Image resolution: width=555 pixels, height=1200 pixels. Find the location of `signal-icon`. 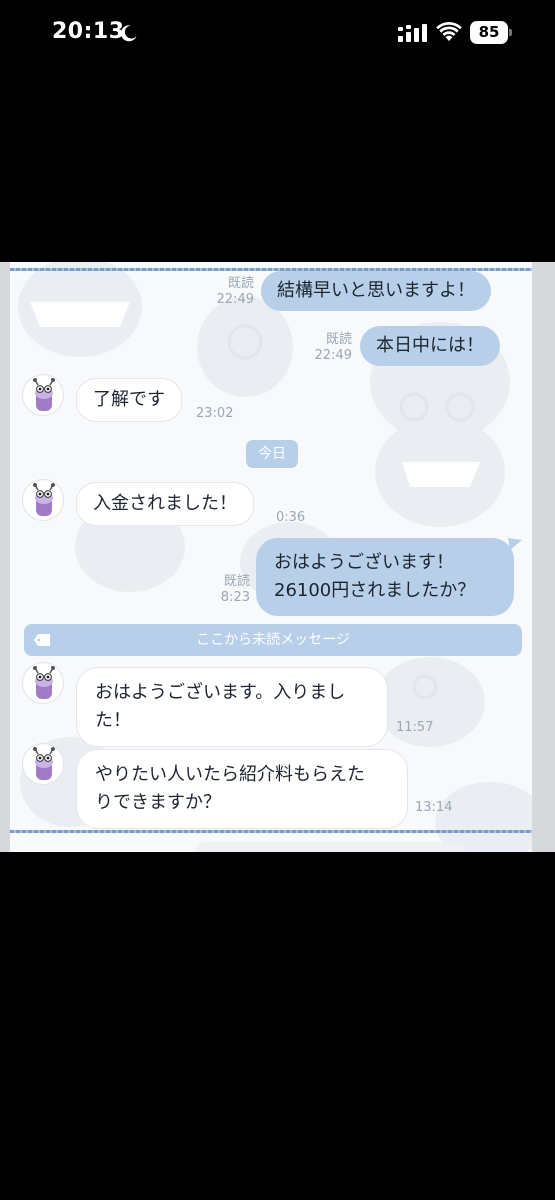

signal-icon is located at coordinates (412, 33).